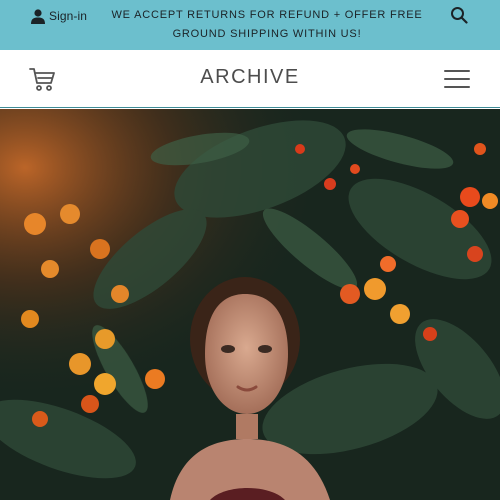  What do you see at coordinates (38, 16) in the screenshot?
I see `user-icon` at bounding box center [38, 16].